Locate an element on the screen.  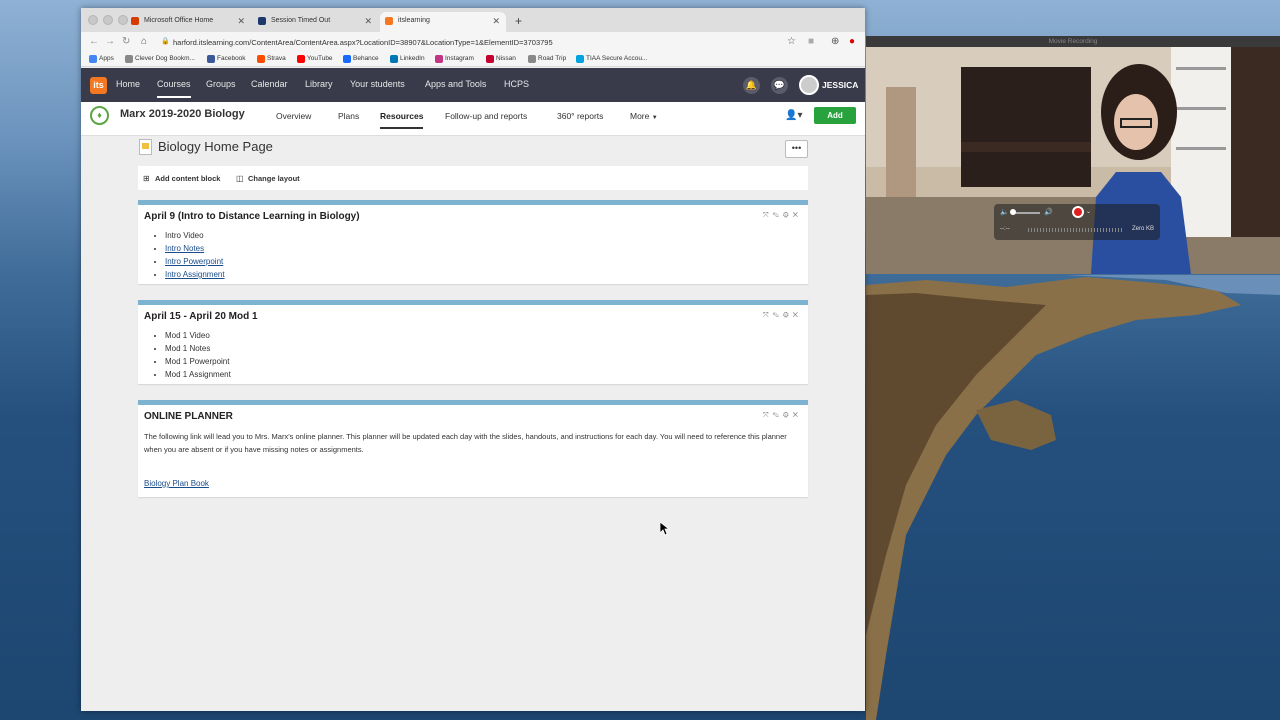
plus-icon: ⊞ is located at coordinates (146, 178).